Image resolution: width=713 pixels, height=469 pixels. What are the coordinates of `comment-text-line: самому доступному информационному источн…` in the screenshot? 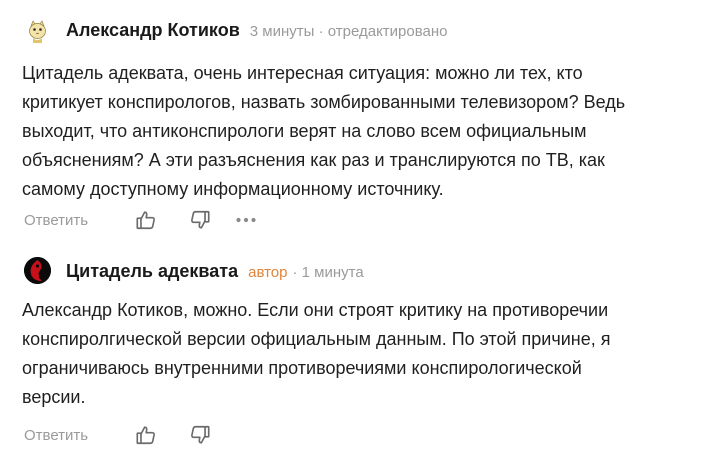 It's located at (233, 189).